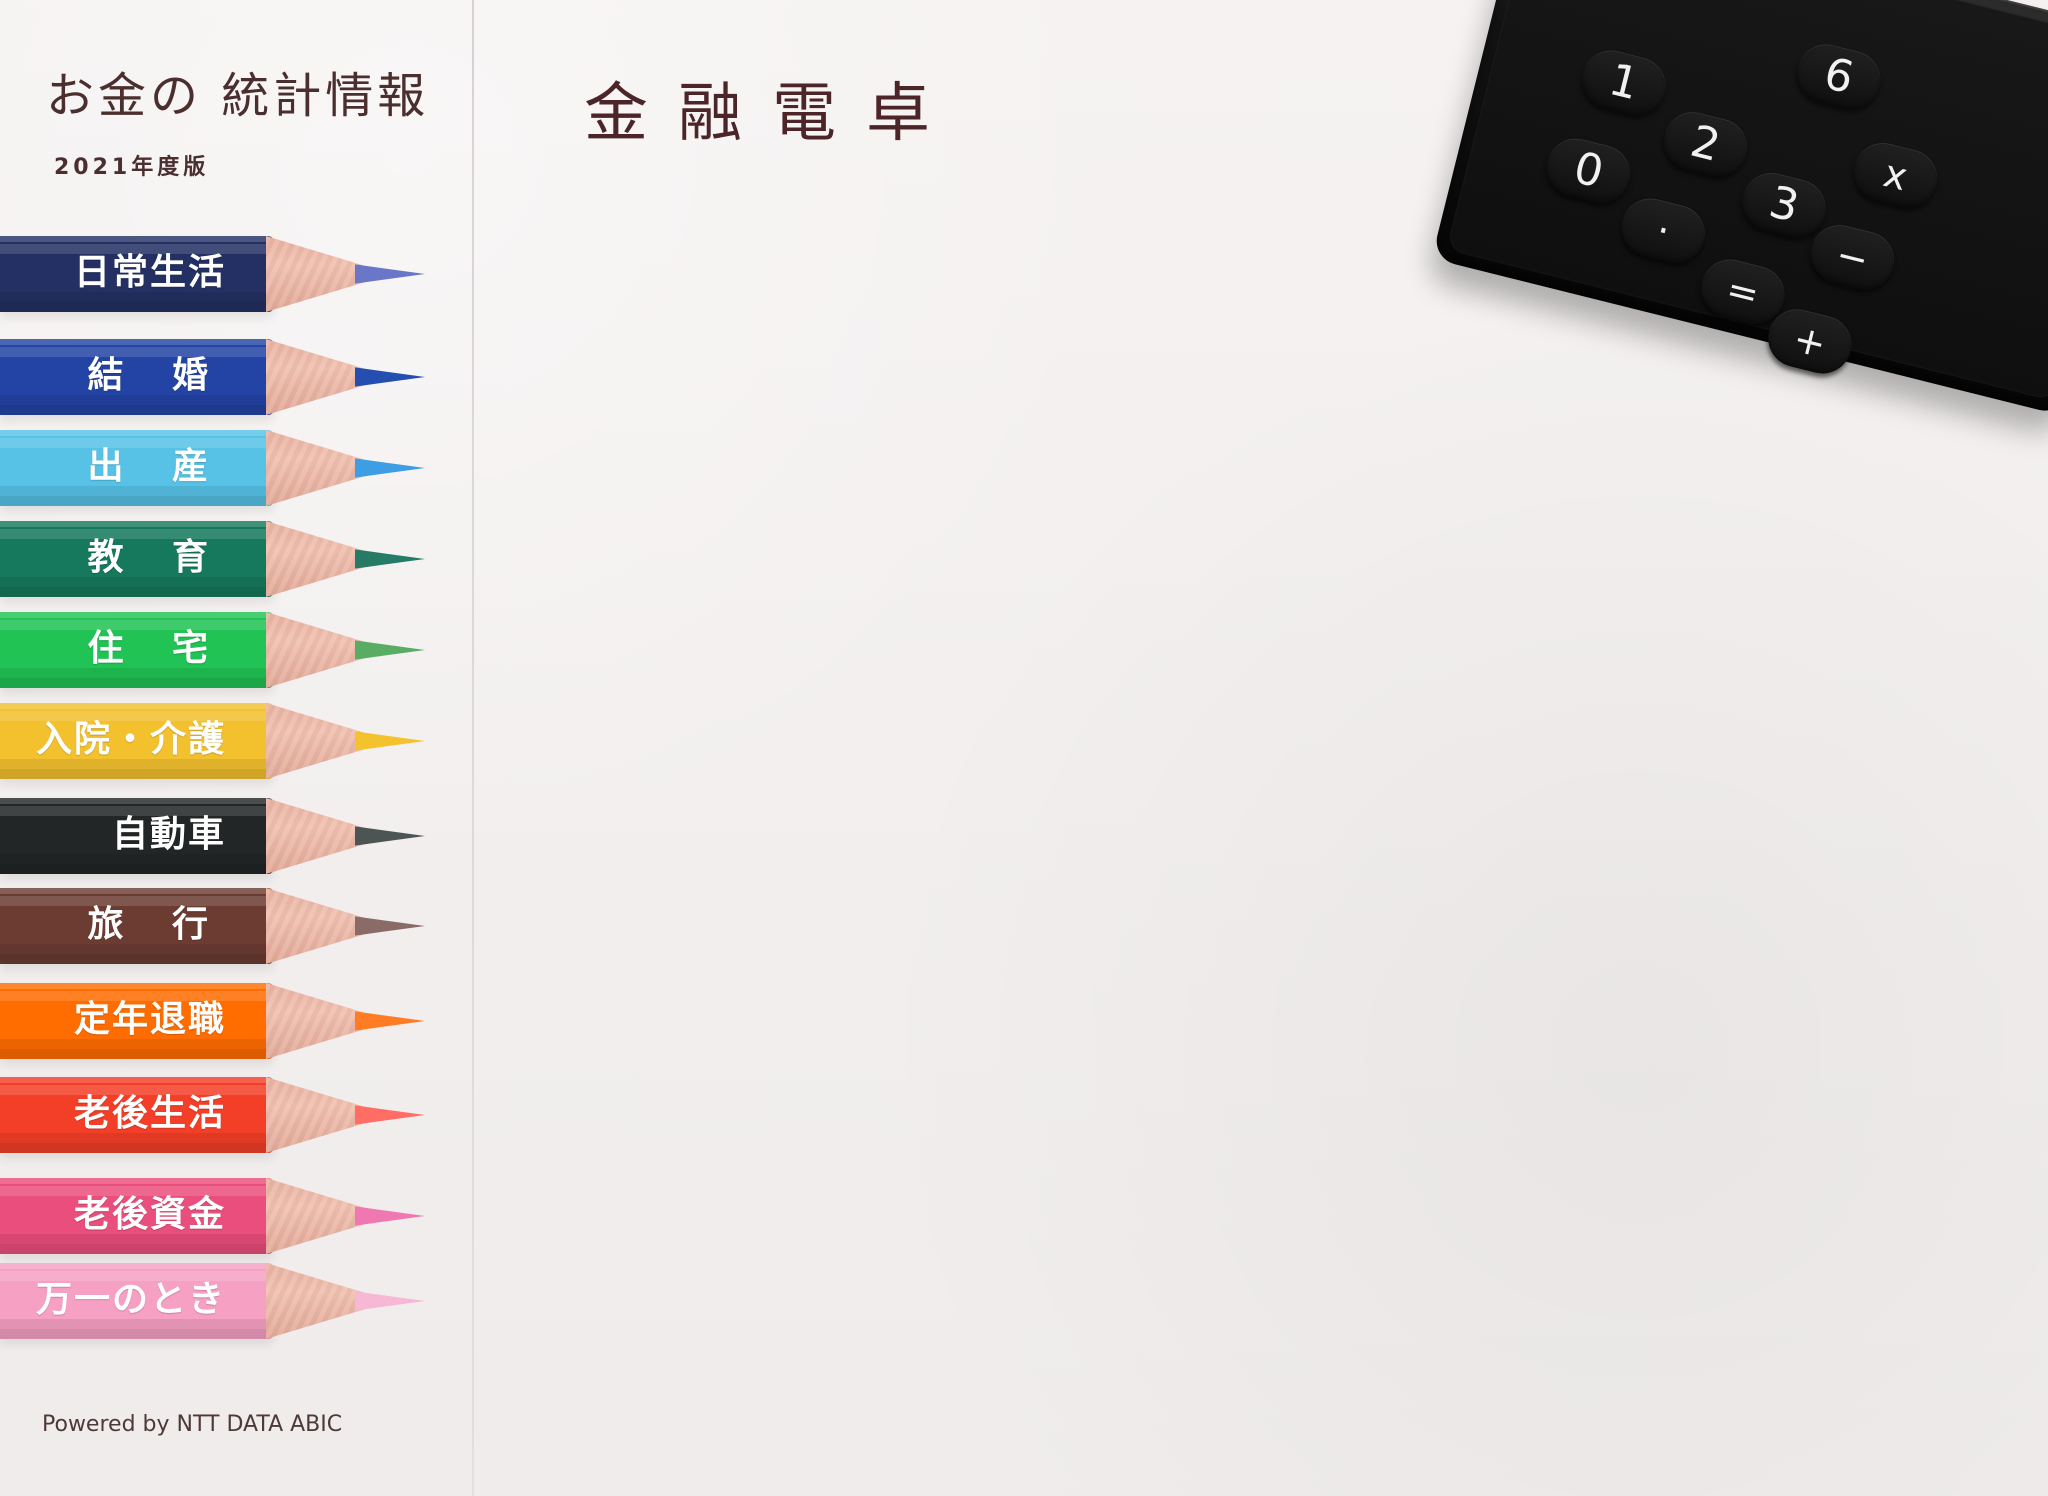 This screenshot has height=1496, width=2048. Describe the element at coordinates (168, 834) in the screenshot. I see `sidebar-item-label: 自動車` at that location.